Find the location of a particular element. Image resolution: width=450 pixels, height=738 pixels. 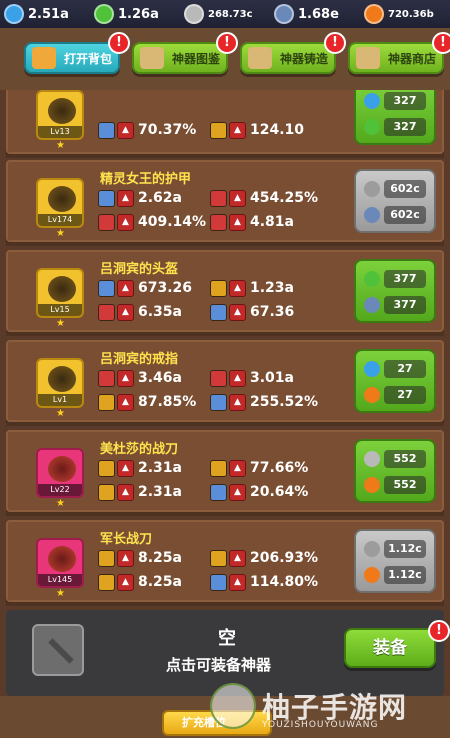

stat-row: ▲ 4.81a is located at coordinates (252, 222).